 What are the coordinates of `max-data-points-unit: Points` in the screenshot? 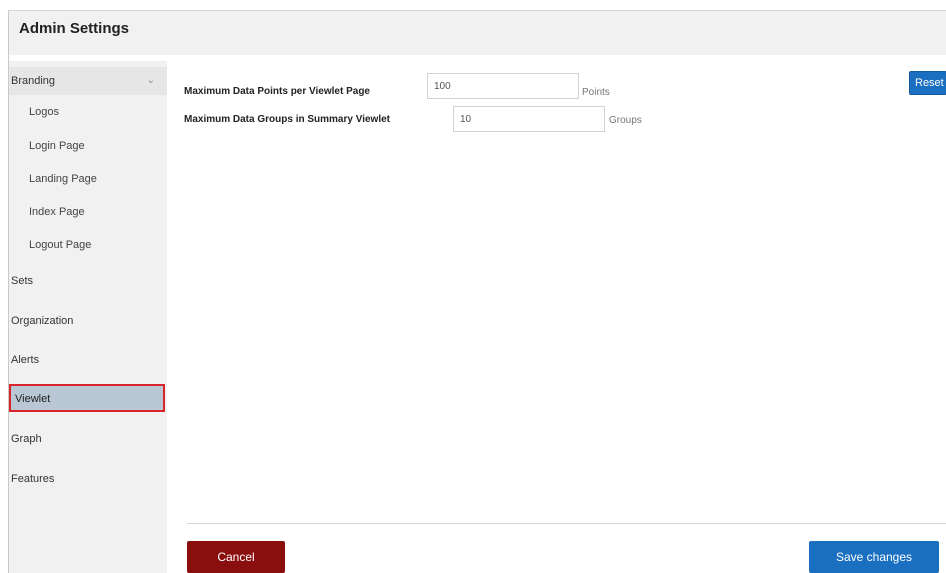 It's located at (596, 92).